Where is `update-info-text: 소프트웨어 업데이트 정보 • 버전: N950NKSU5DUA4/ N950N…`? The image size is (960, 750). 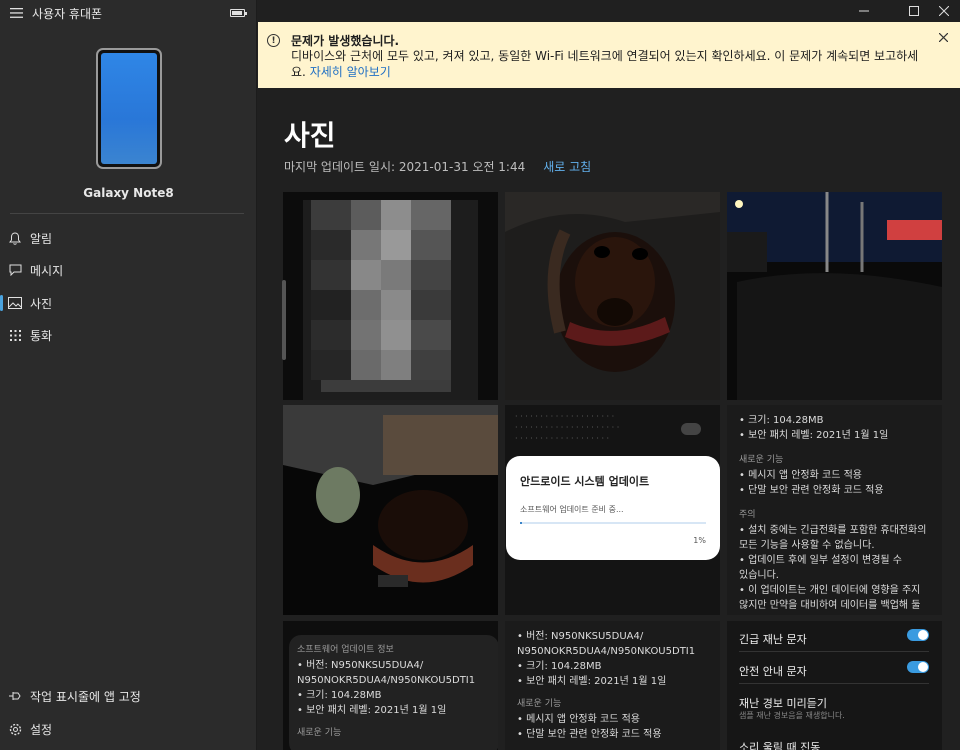 update-info-text: 소프트웨어 업데이트 정보 • 버전: N950NKSU5DUA4/ N950N… is located at coordinates (386, 692).